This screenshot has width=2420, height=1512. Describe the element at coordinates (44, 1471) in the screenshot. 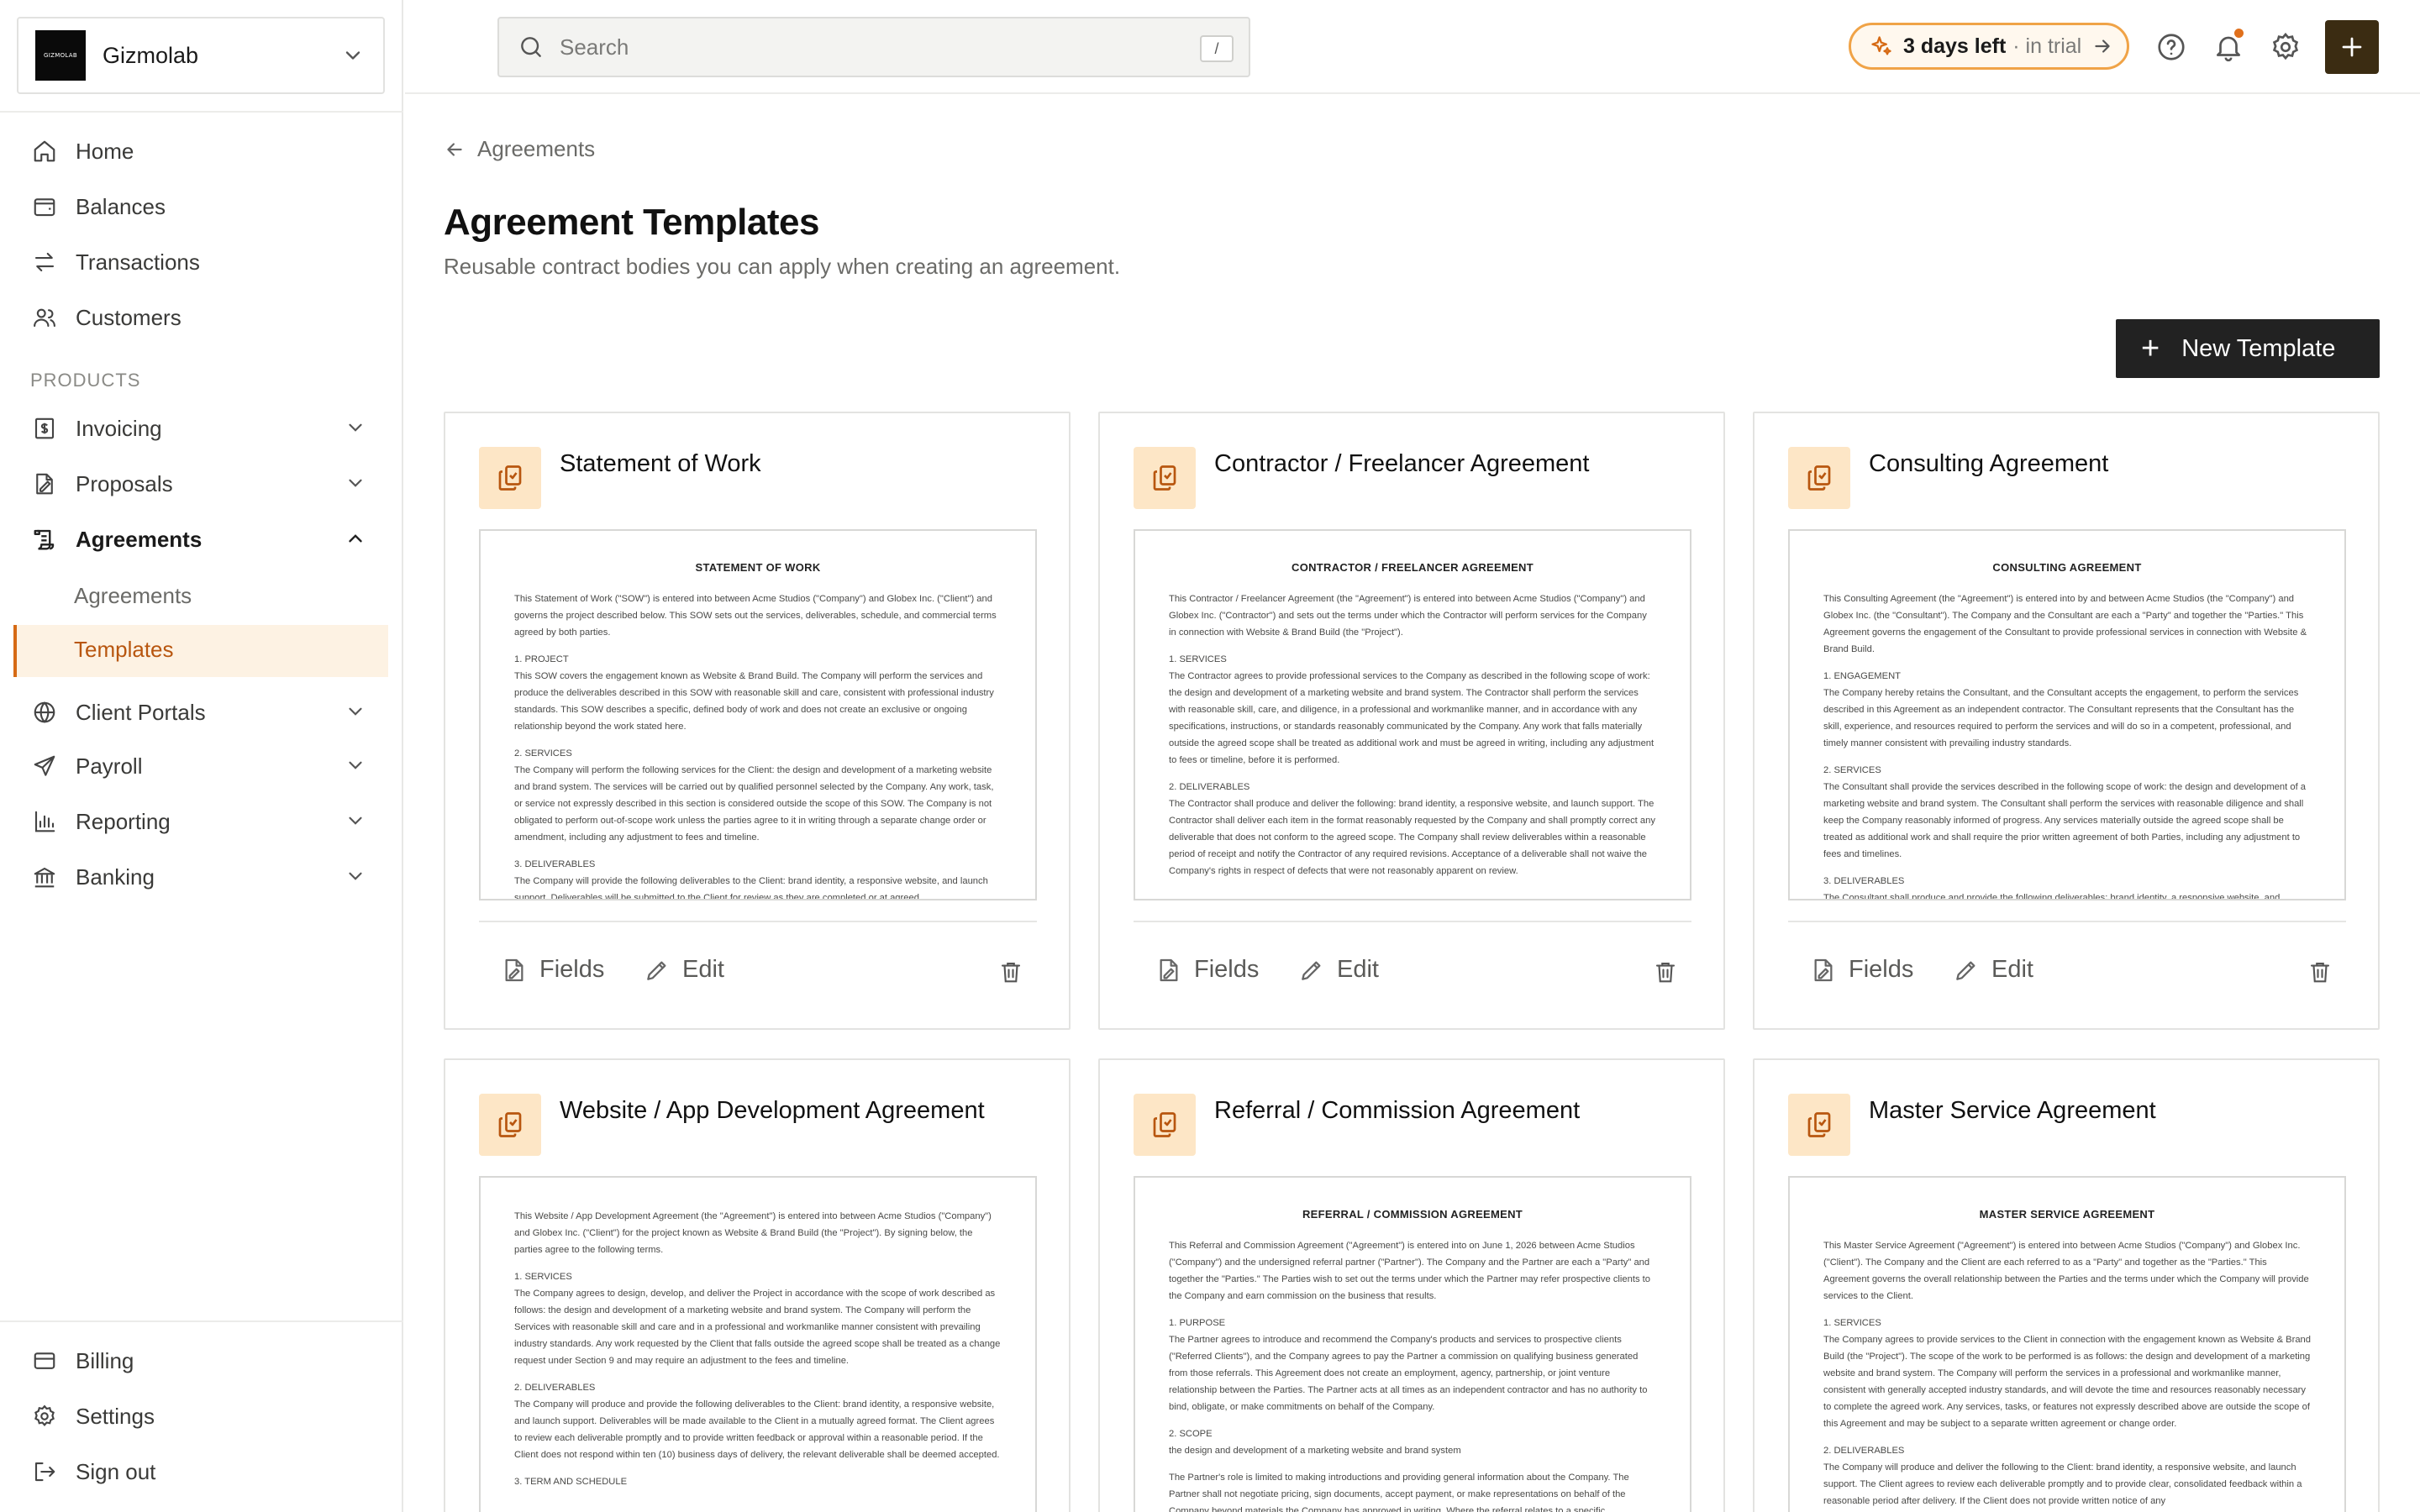

I see `sign-out-icon` at that location.